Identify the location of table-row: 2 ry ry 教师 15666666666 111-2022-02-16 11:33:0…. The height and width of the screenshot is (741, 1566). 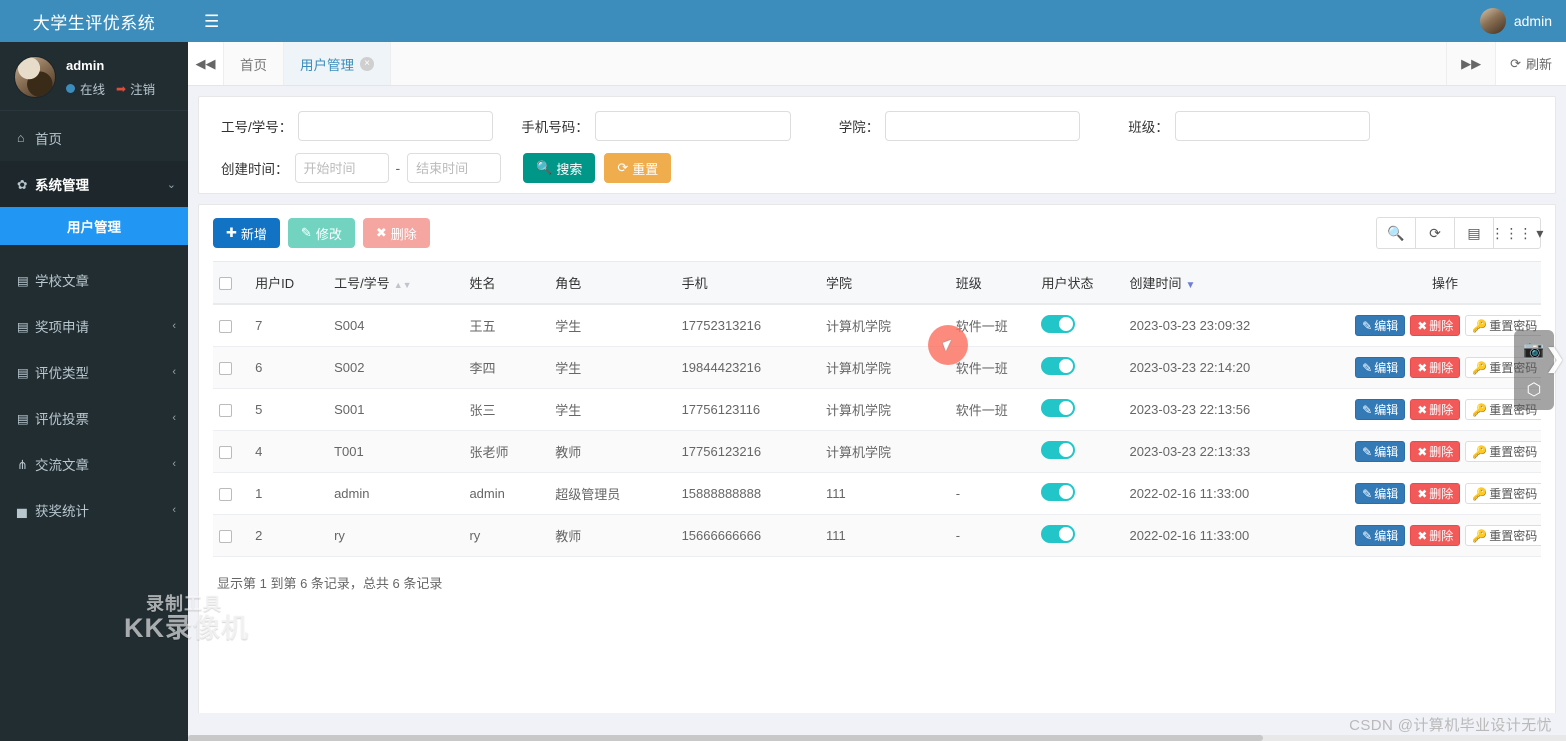
(877, 535).